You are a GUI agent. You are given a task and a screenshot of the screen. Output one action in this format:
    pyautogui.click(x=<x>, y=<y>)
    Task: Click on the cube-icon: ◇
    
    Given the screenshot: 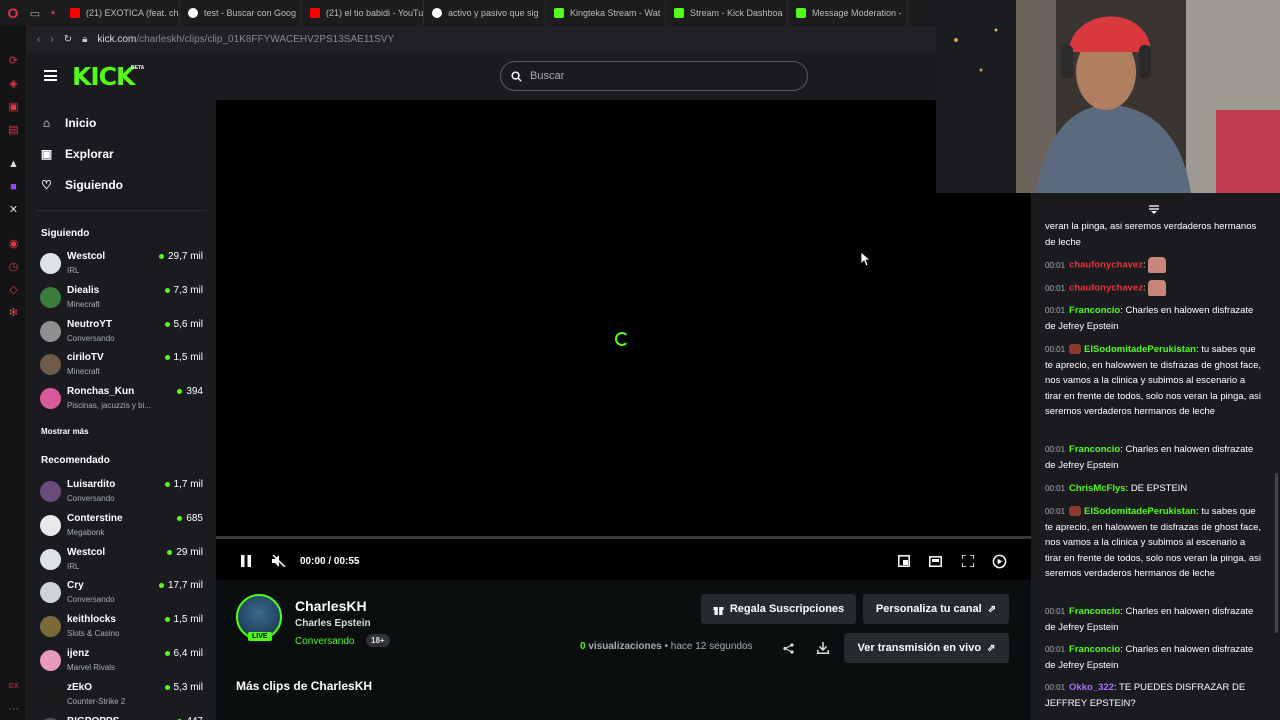 What is the action you would take?
    pyautogui.click(x=13, y=289)
    